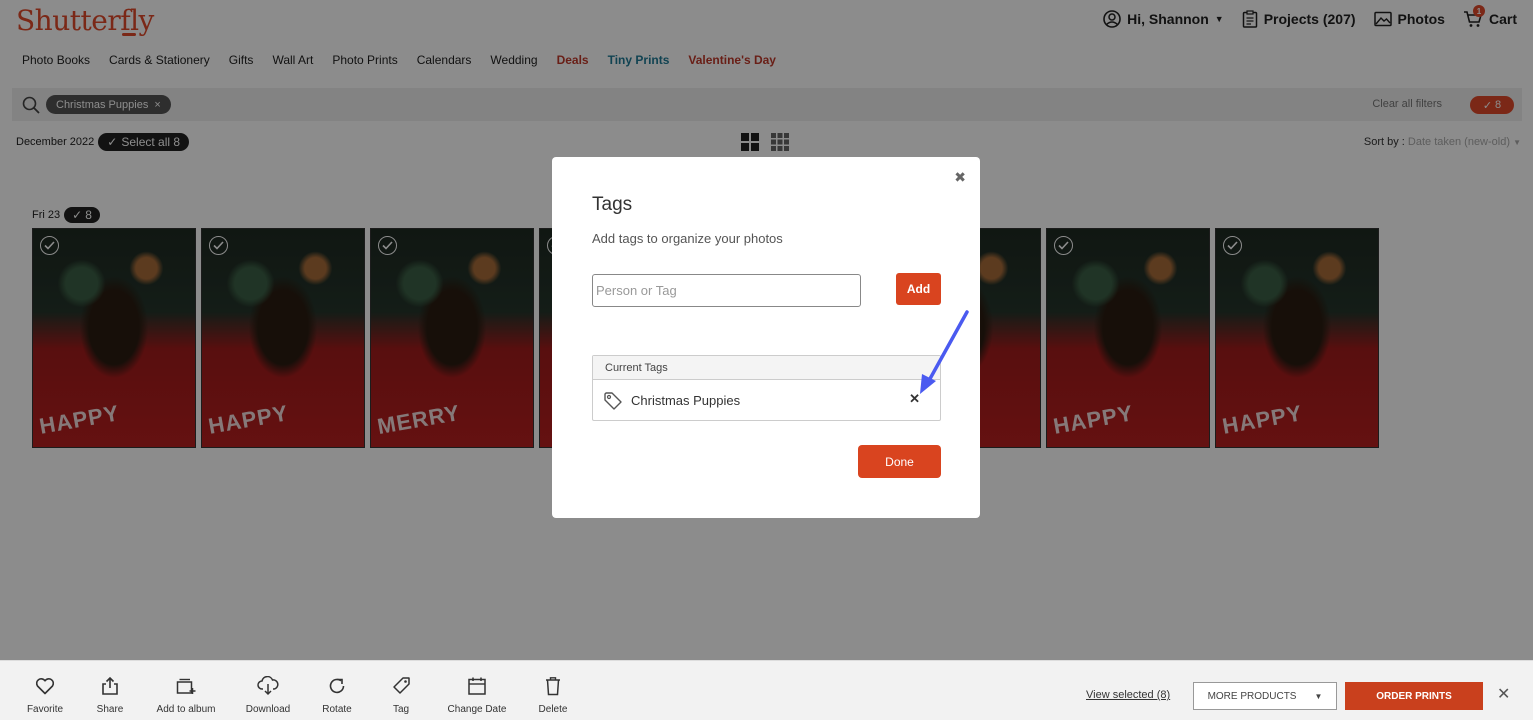 This screenshot has height=720, width=1533. I want to click on trash-icon, so click(553, 686).